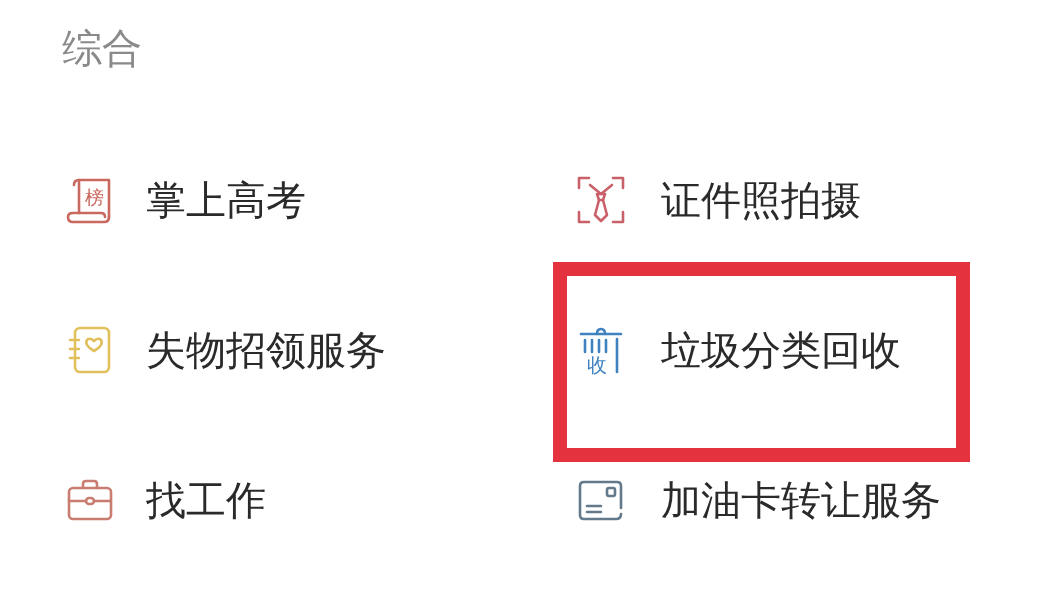 The height and width of the screenshot is (600, 1059). I want to click on section-title: 综合, so click(102, 48).